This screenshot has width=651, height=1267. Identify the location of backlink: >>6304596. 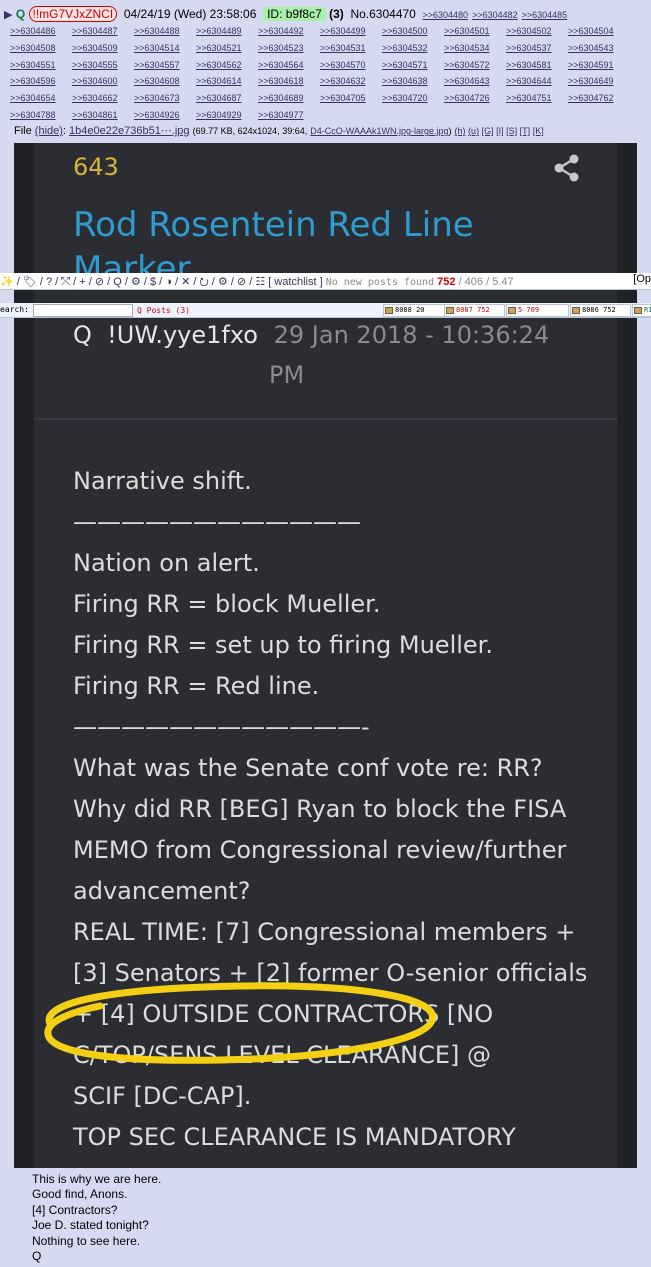
(39, 82).